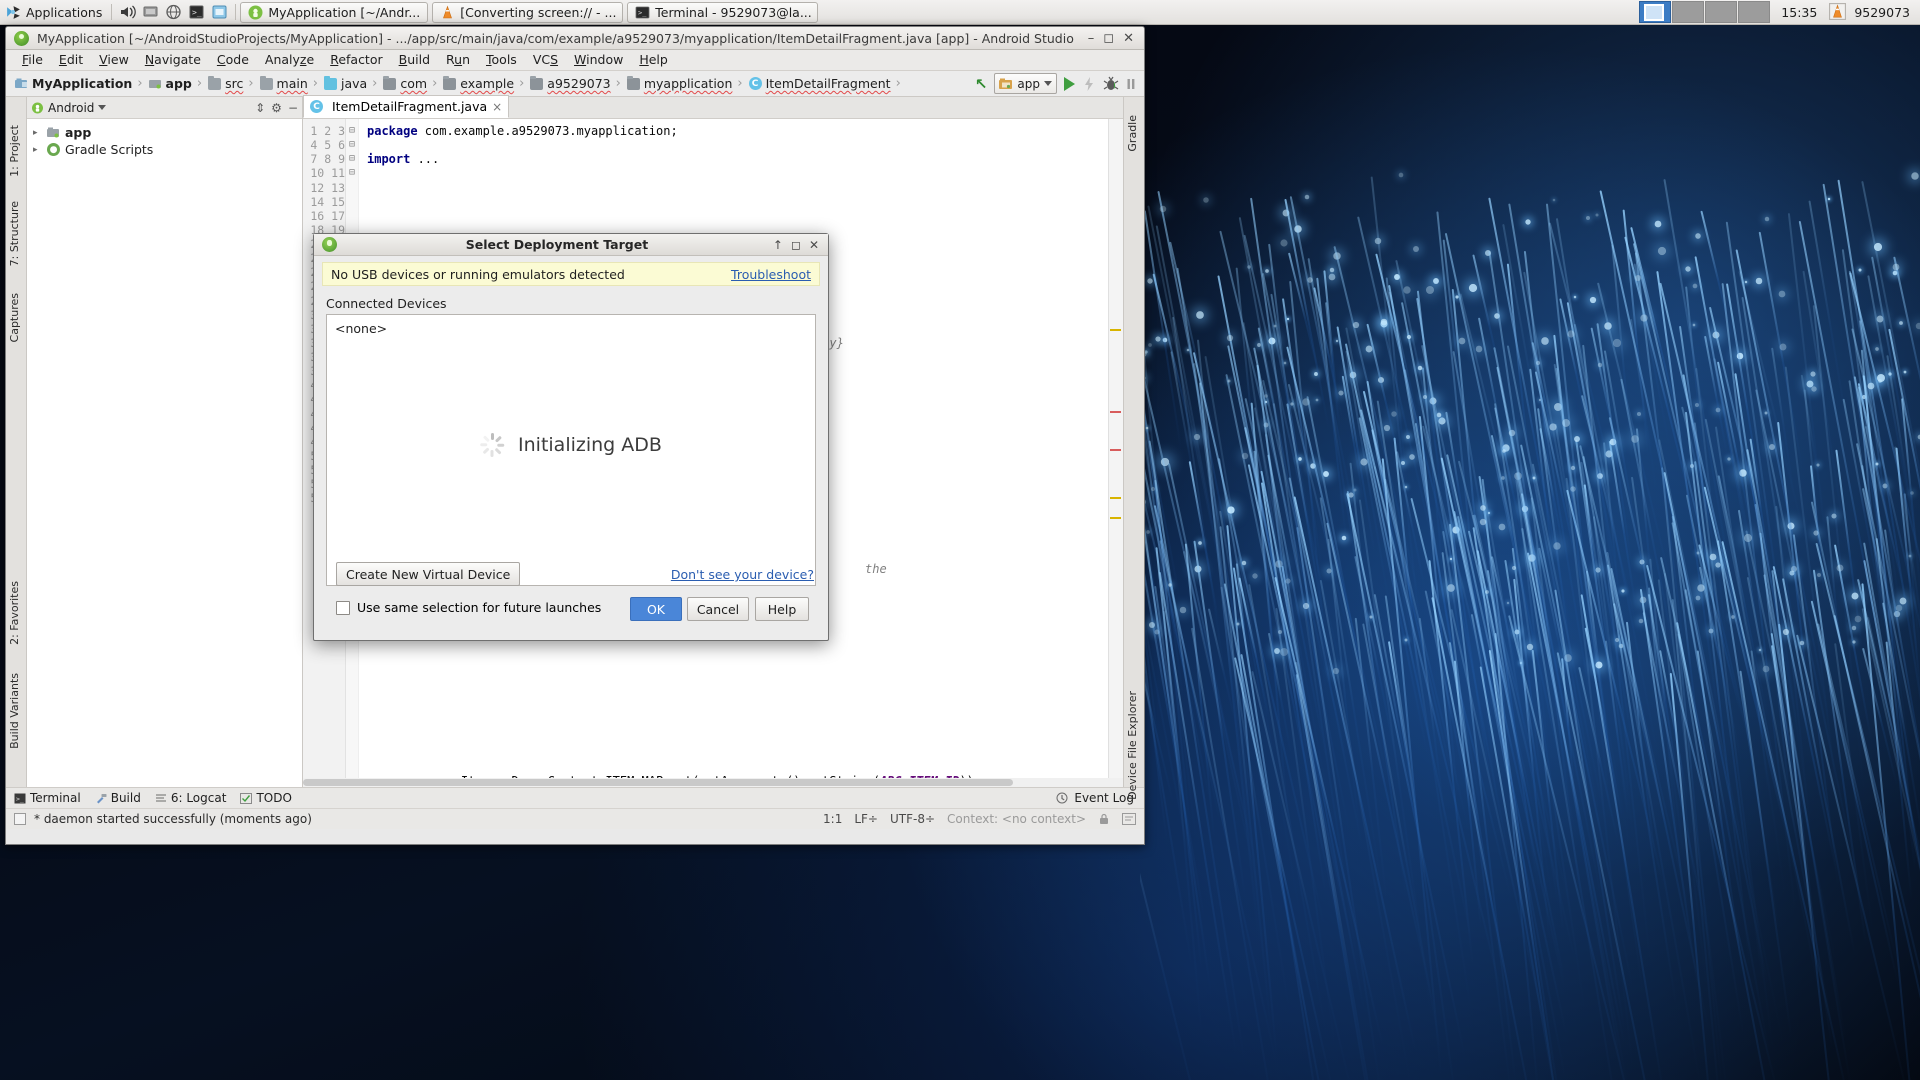  What do you see at coordinates (571, 445) in the screenshot?
I see `loading-indicator: Initializing ADB` at bounding box center [571, 445].